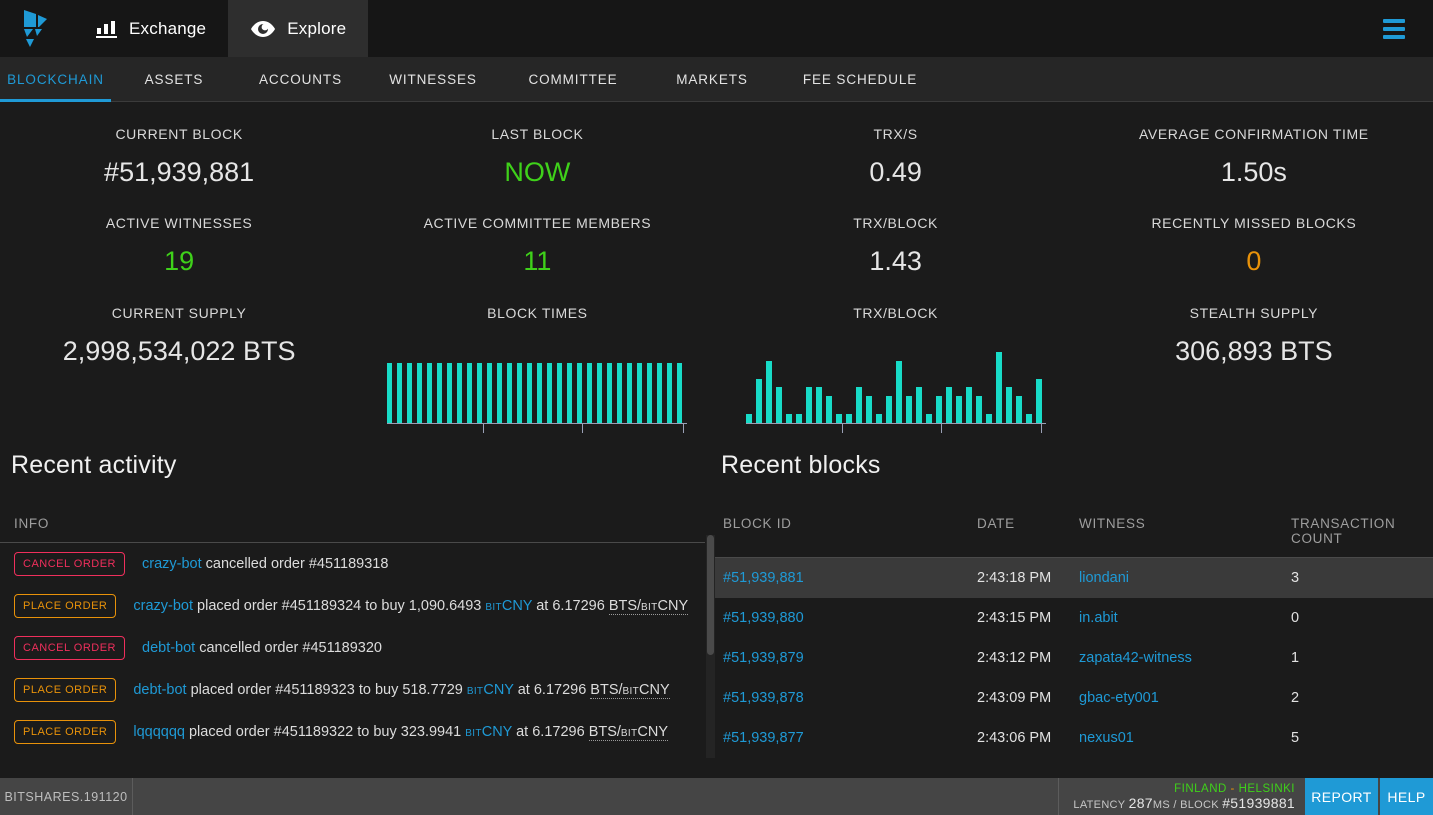  I want to click on stat-average-confirmation-time: AVERAGE CONFIRMATION TIME 1.50s, so click(1254, 157).